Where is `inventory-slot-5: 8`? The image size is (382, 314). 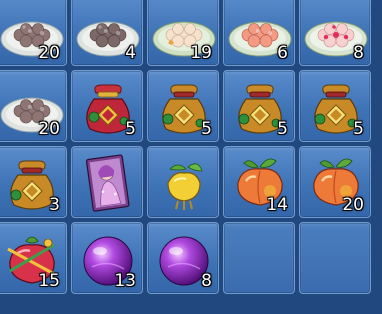 inventory-slot-5: 8 is located at coordinates (335, 33).